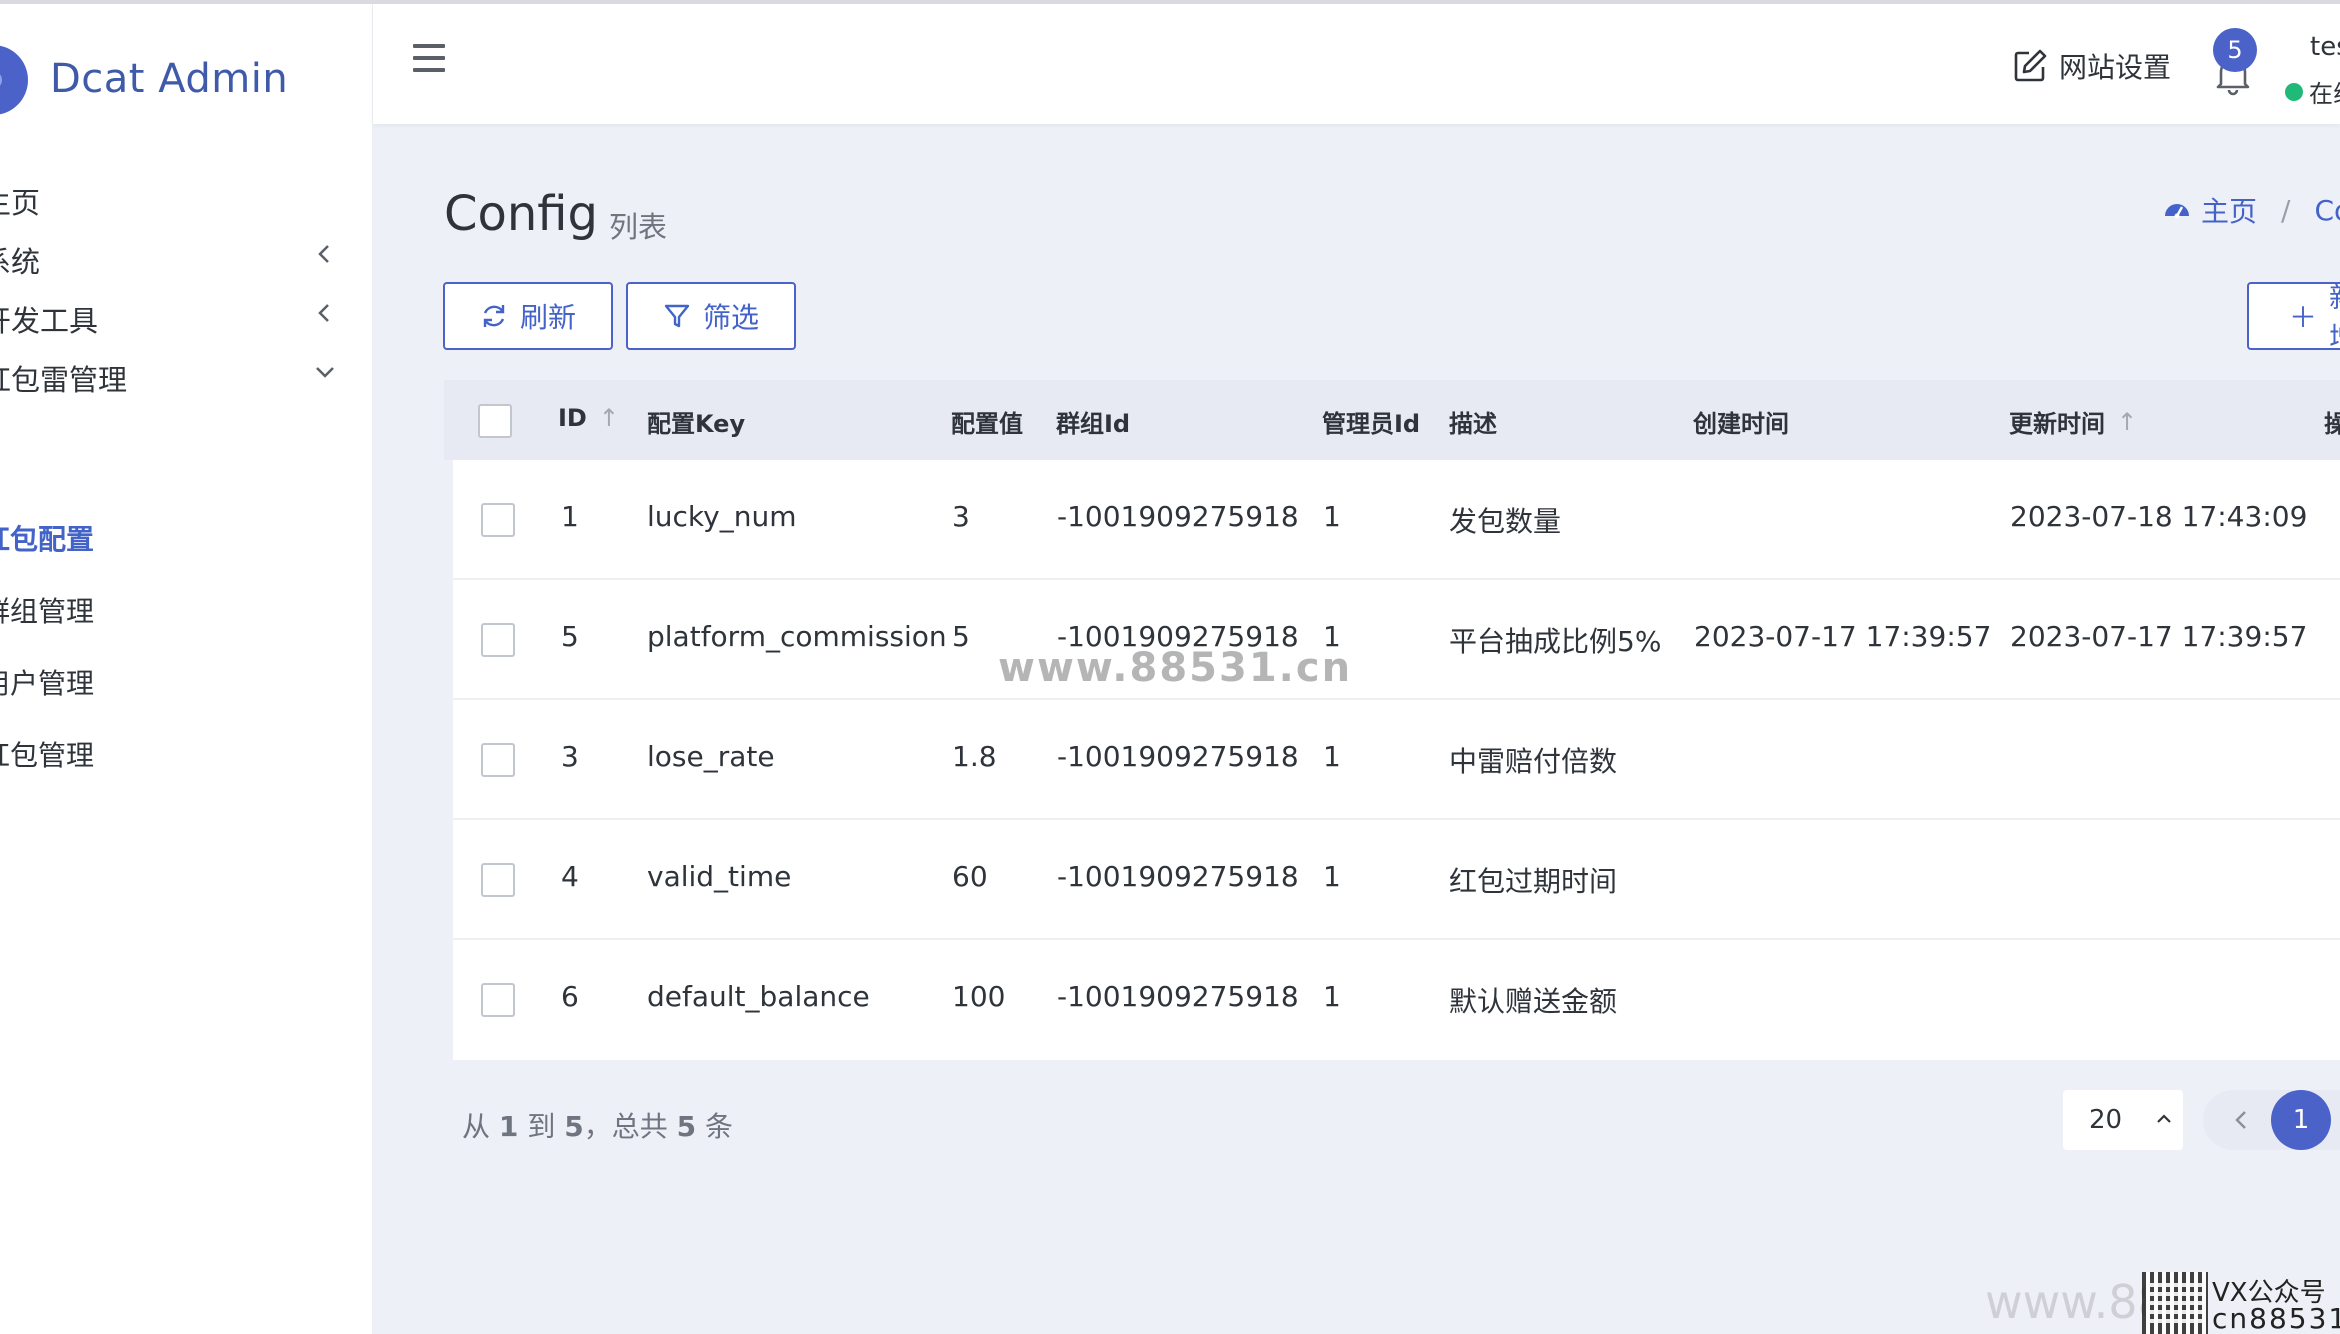  I want to click on sidebar-subitem-label: 用户管理, so click(47, 683).